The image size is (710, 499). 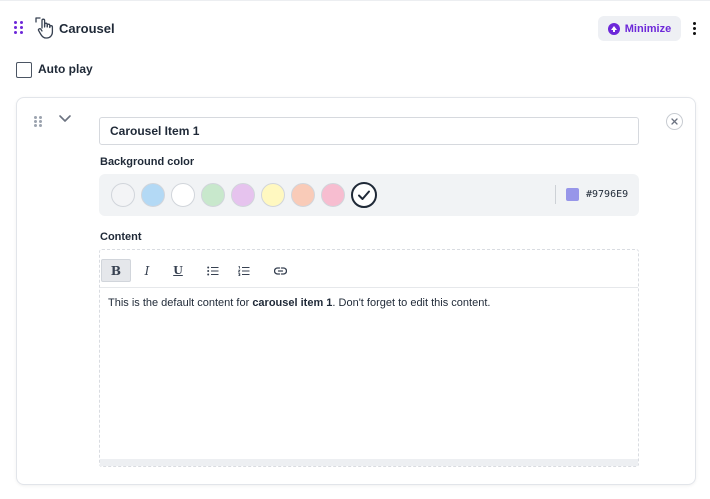 What do you see at coordinates (243, 195) in the screenshot?
I see `color-swatch-purple` at bounding box center [243, 195].